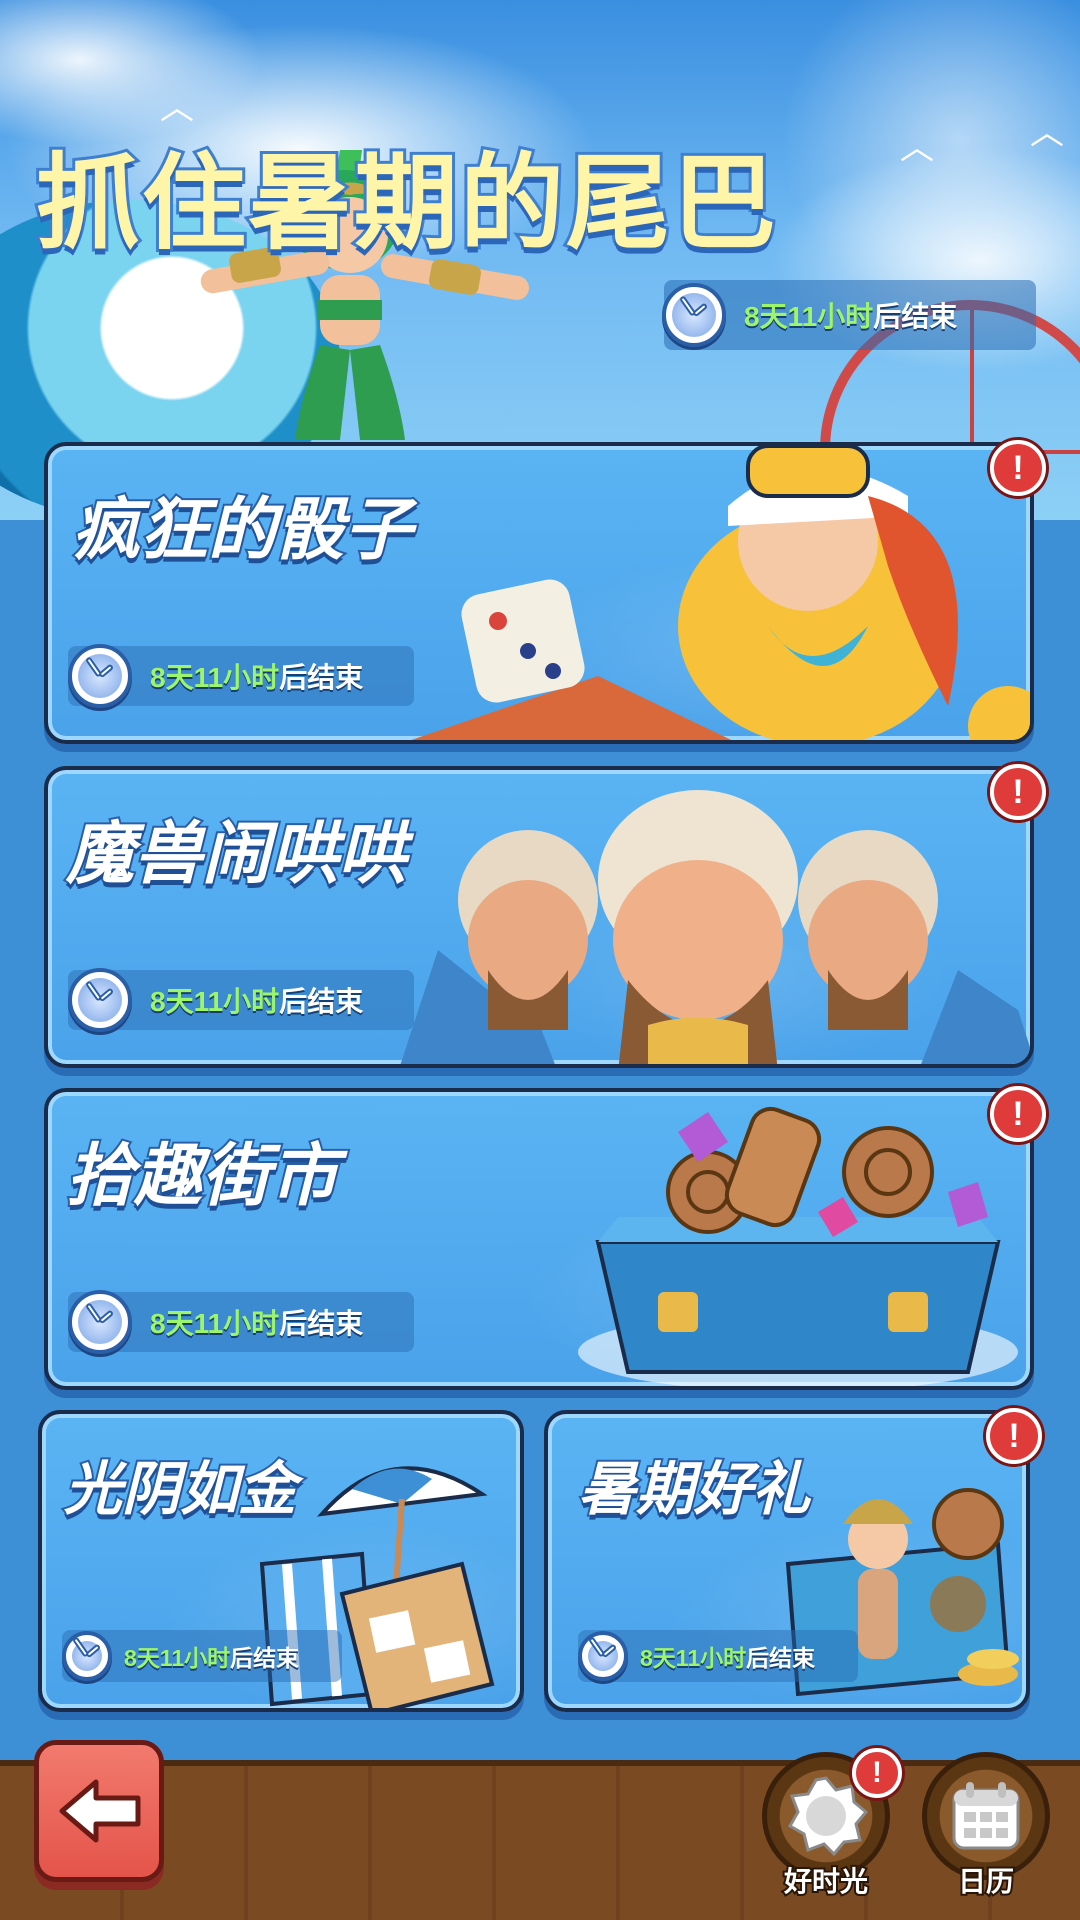 The image size is (1080, 1920). Describe the element at coordinates (798, 1246) in the screenshot. I see `chest-icon` at that location.